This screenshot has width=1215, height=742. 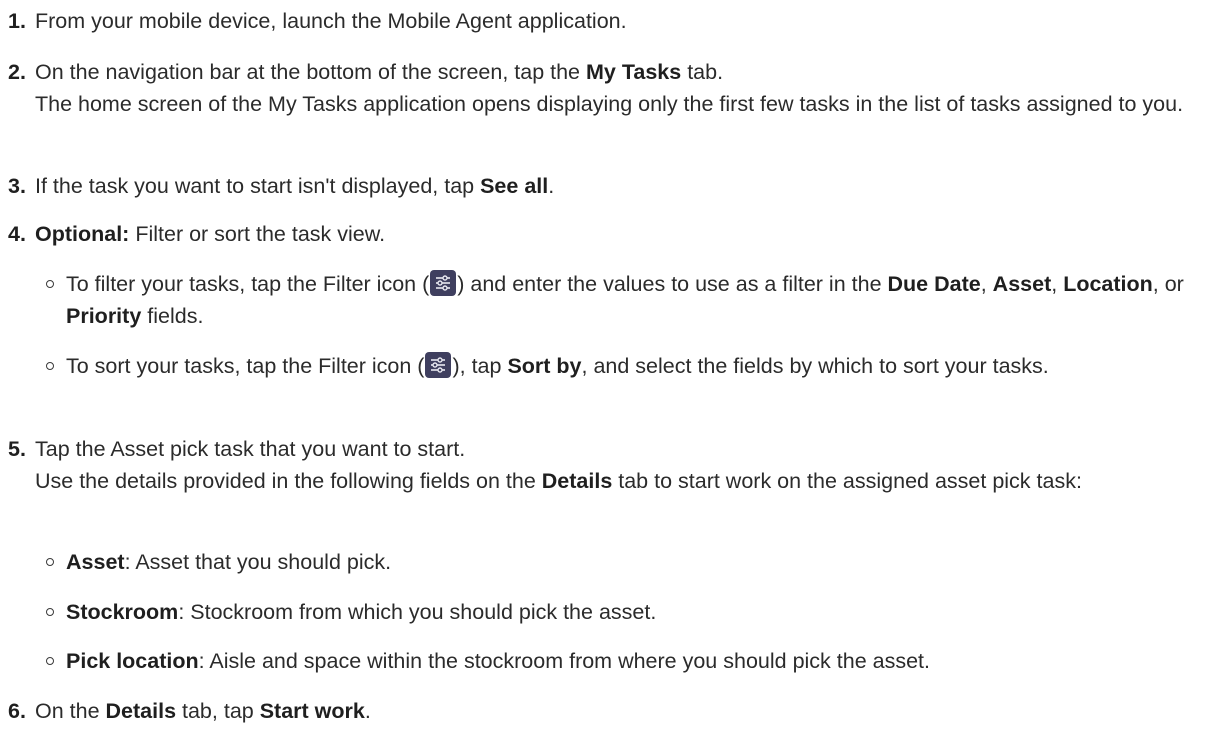 What do you see at coordinates (258, 562) in the screenshot?
I see `field-description: : Asset that you should pick.` at bounding box center [258, 562].